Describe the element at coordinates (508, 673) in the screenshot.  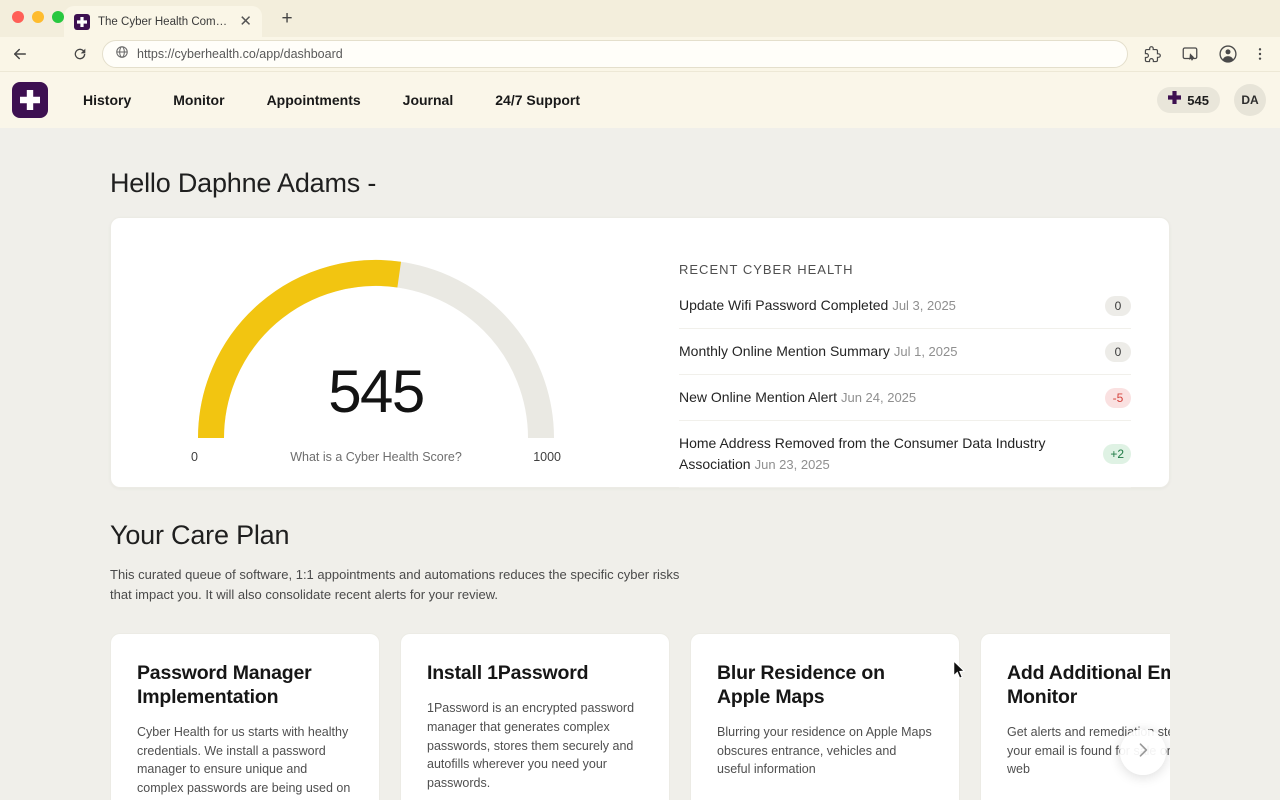
I see `care-card-title: Install 1Password` at that location.